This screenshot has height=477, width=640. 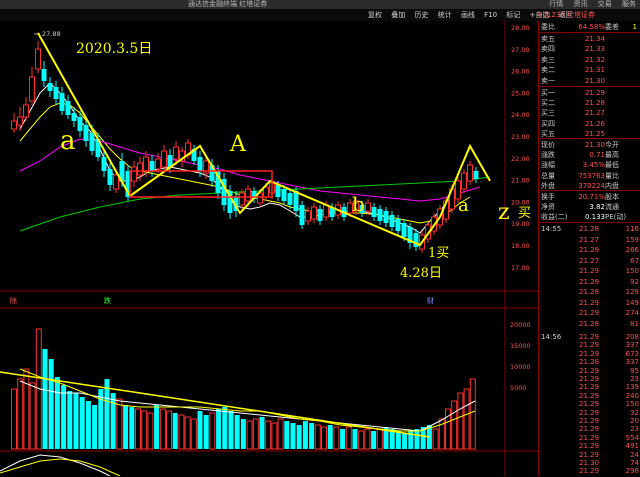 I want to click on tool-f10: F10, so click(x=490, y=15).